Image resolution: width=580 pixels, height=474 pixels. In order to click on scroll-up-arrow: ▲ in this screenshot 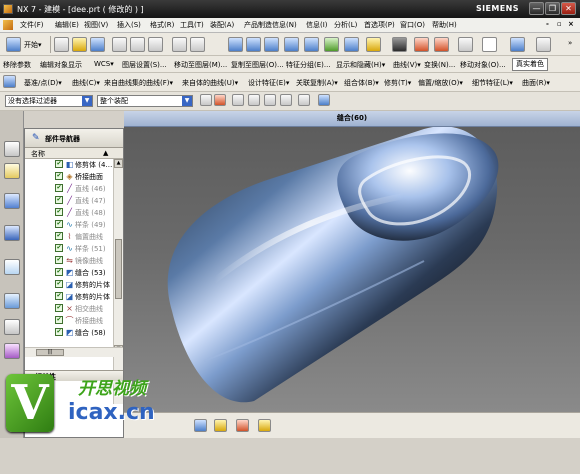, I will do `click(118, 163)`.